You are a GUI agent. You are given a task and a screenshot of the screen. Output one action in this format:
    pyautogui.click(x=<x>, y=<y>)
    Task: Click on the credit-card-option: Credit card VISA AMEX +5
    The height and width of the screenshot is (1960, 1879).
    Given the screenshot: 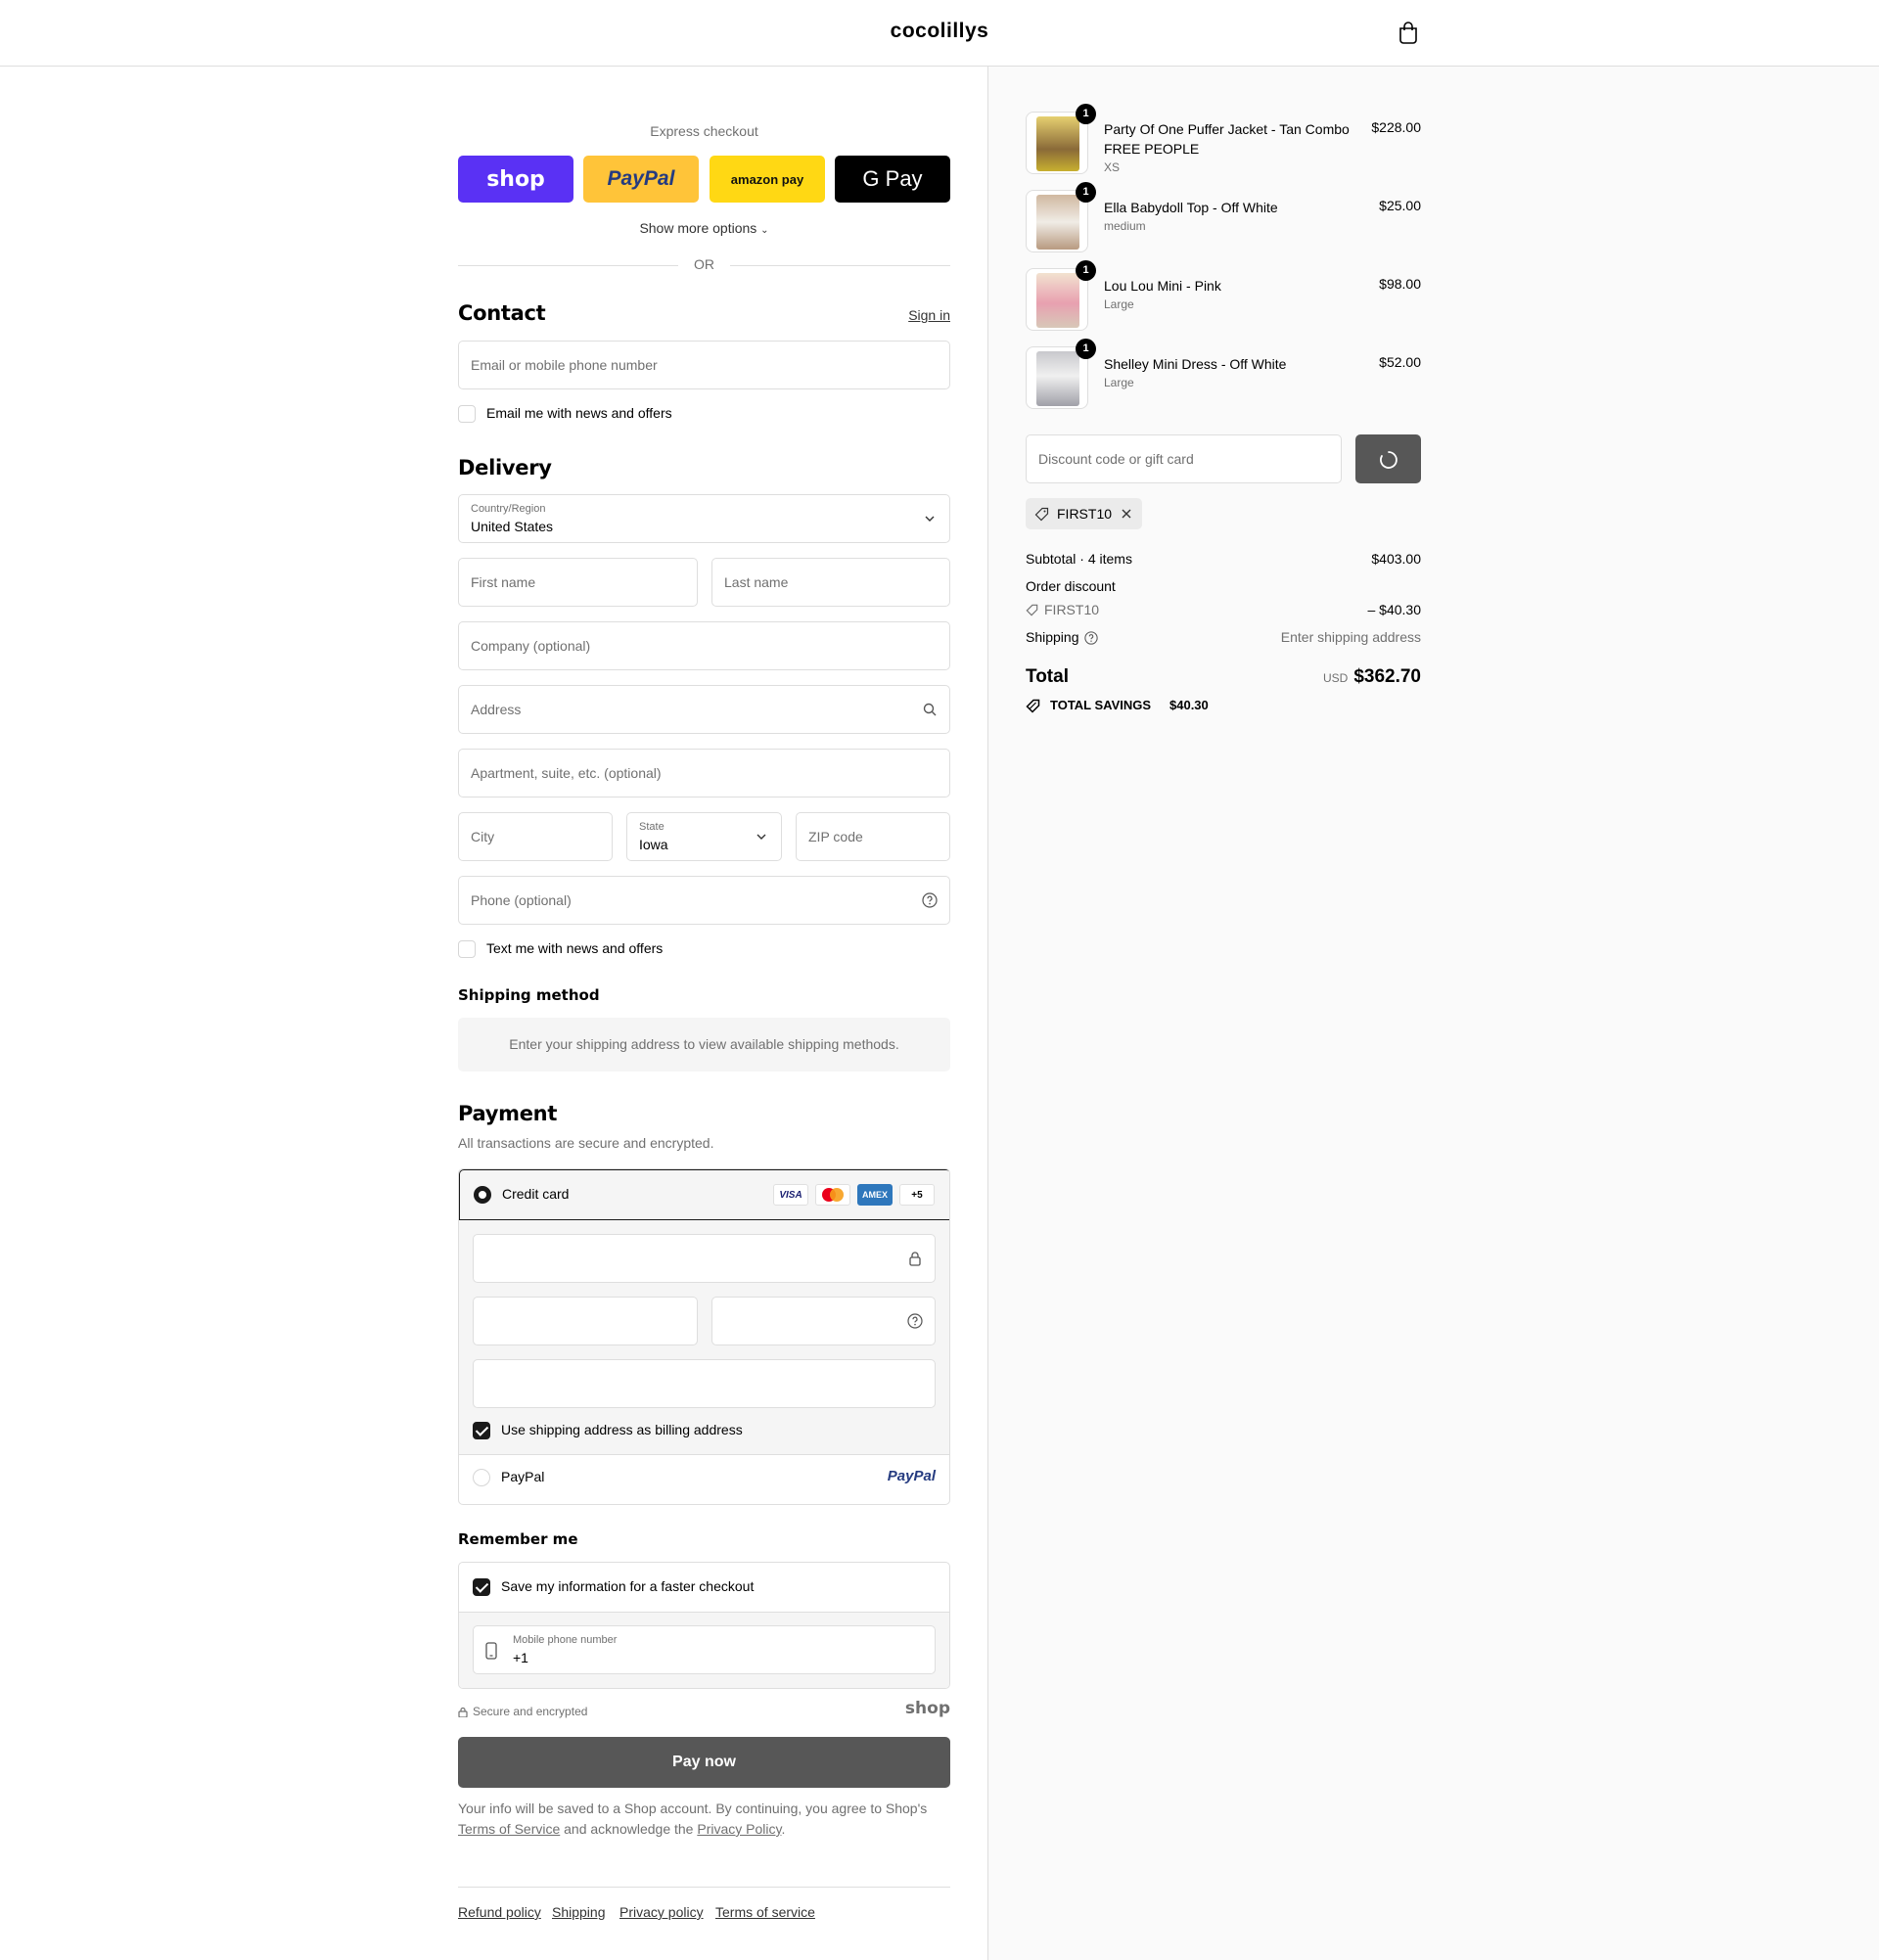 What is the action you would take?
    pyautogui.click(x=704, y=1194)
    